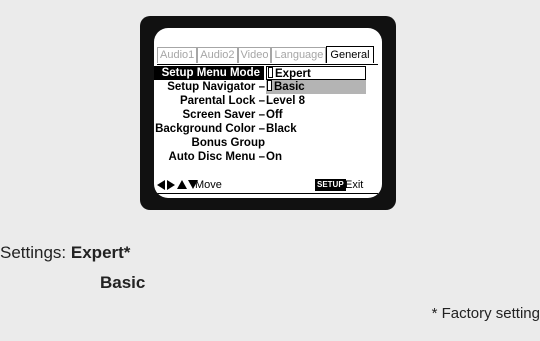 The width and height of the screenshot is (540, 341). Describe the element at coordinates (33, 252) in the screenshot. I see `settings-label: Settings:` at that location.